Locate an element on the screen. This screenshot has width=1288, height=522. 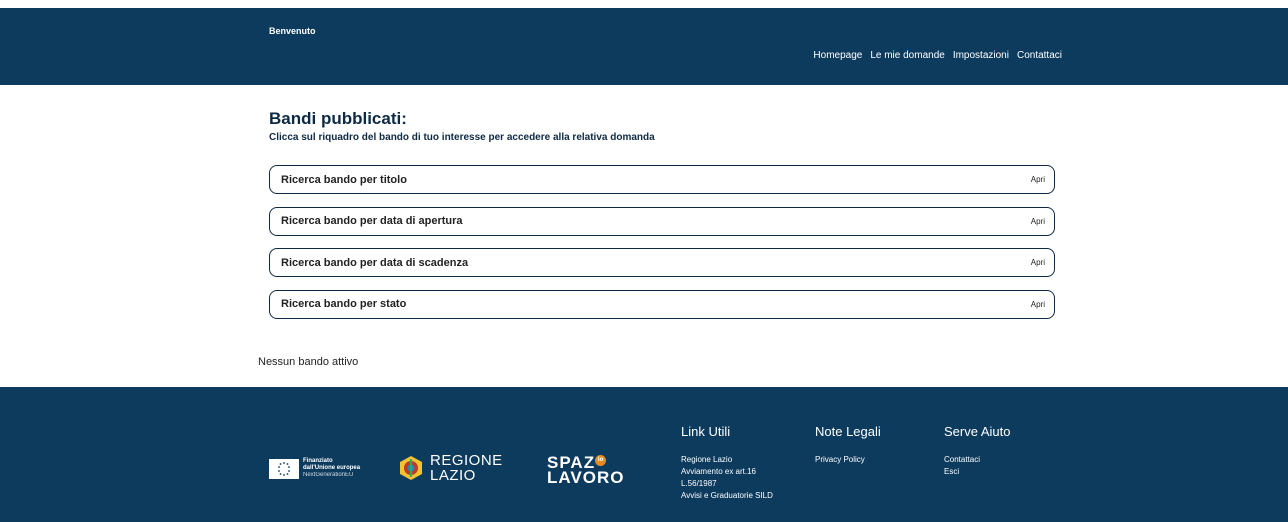
search-label: Ricerca bando per data di scadenza is located at coordinates (375, 262).